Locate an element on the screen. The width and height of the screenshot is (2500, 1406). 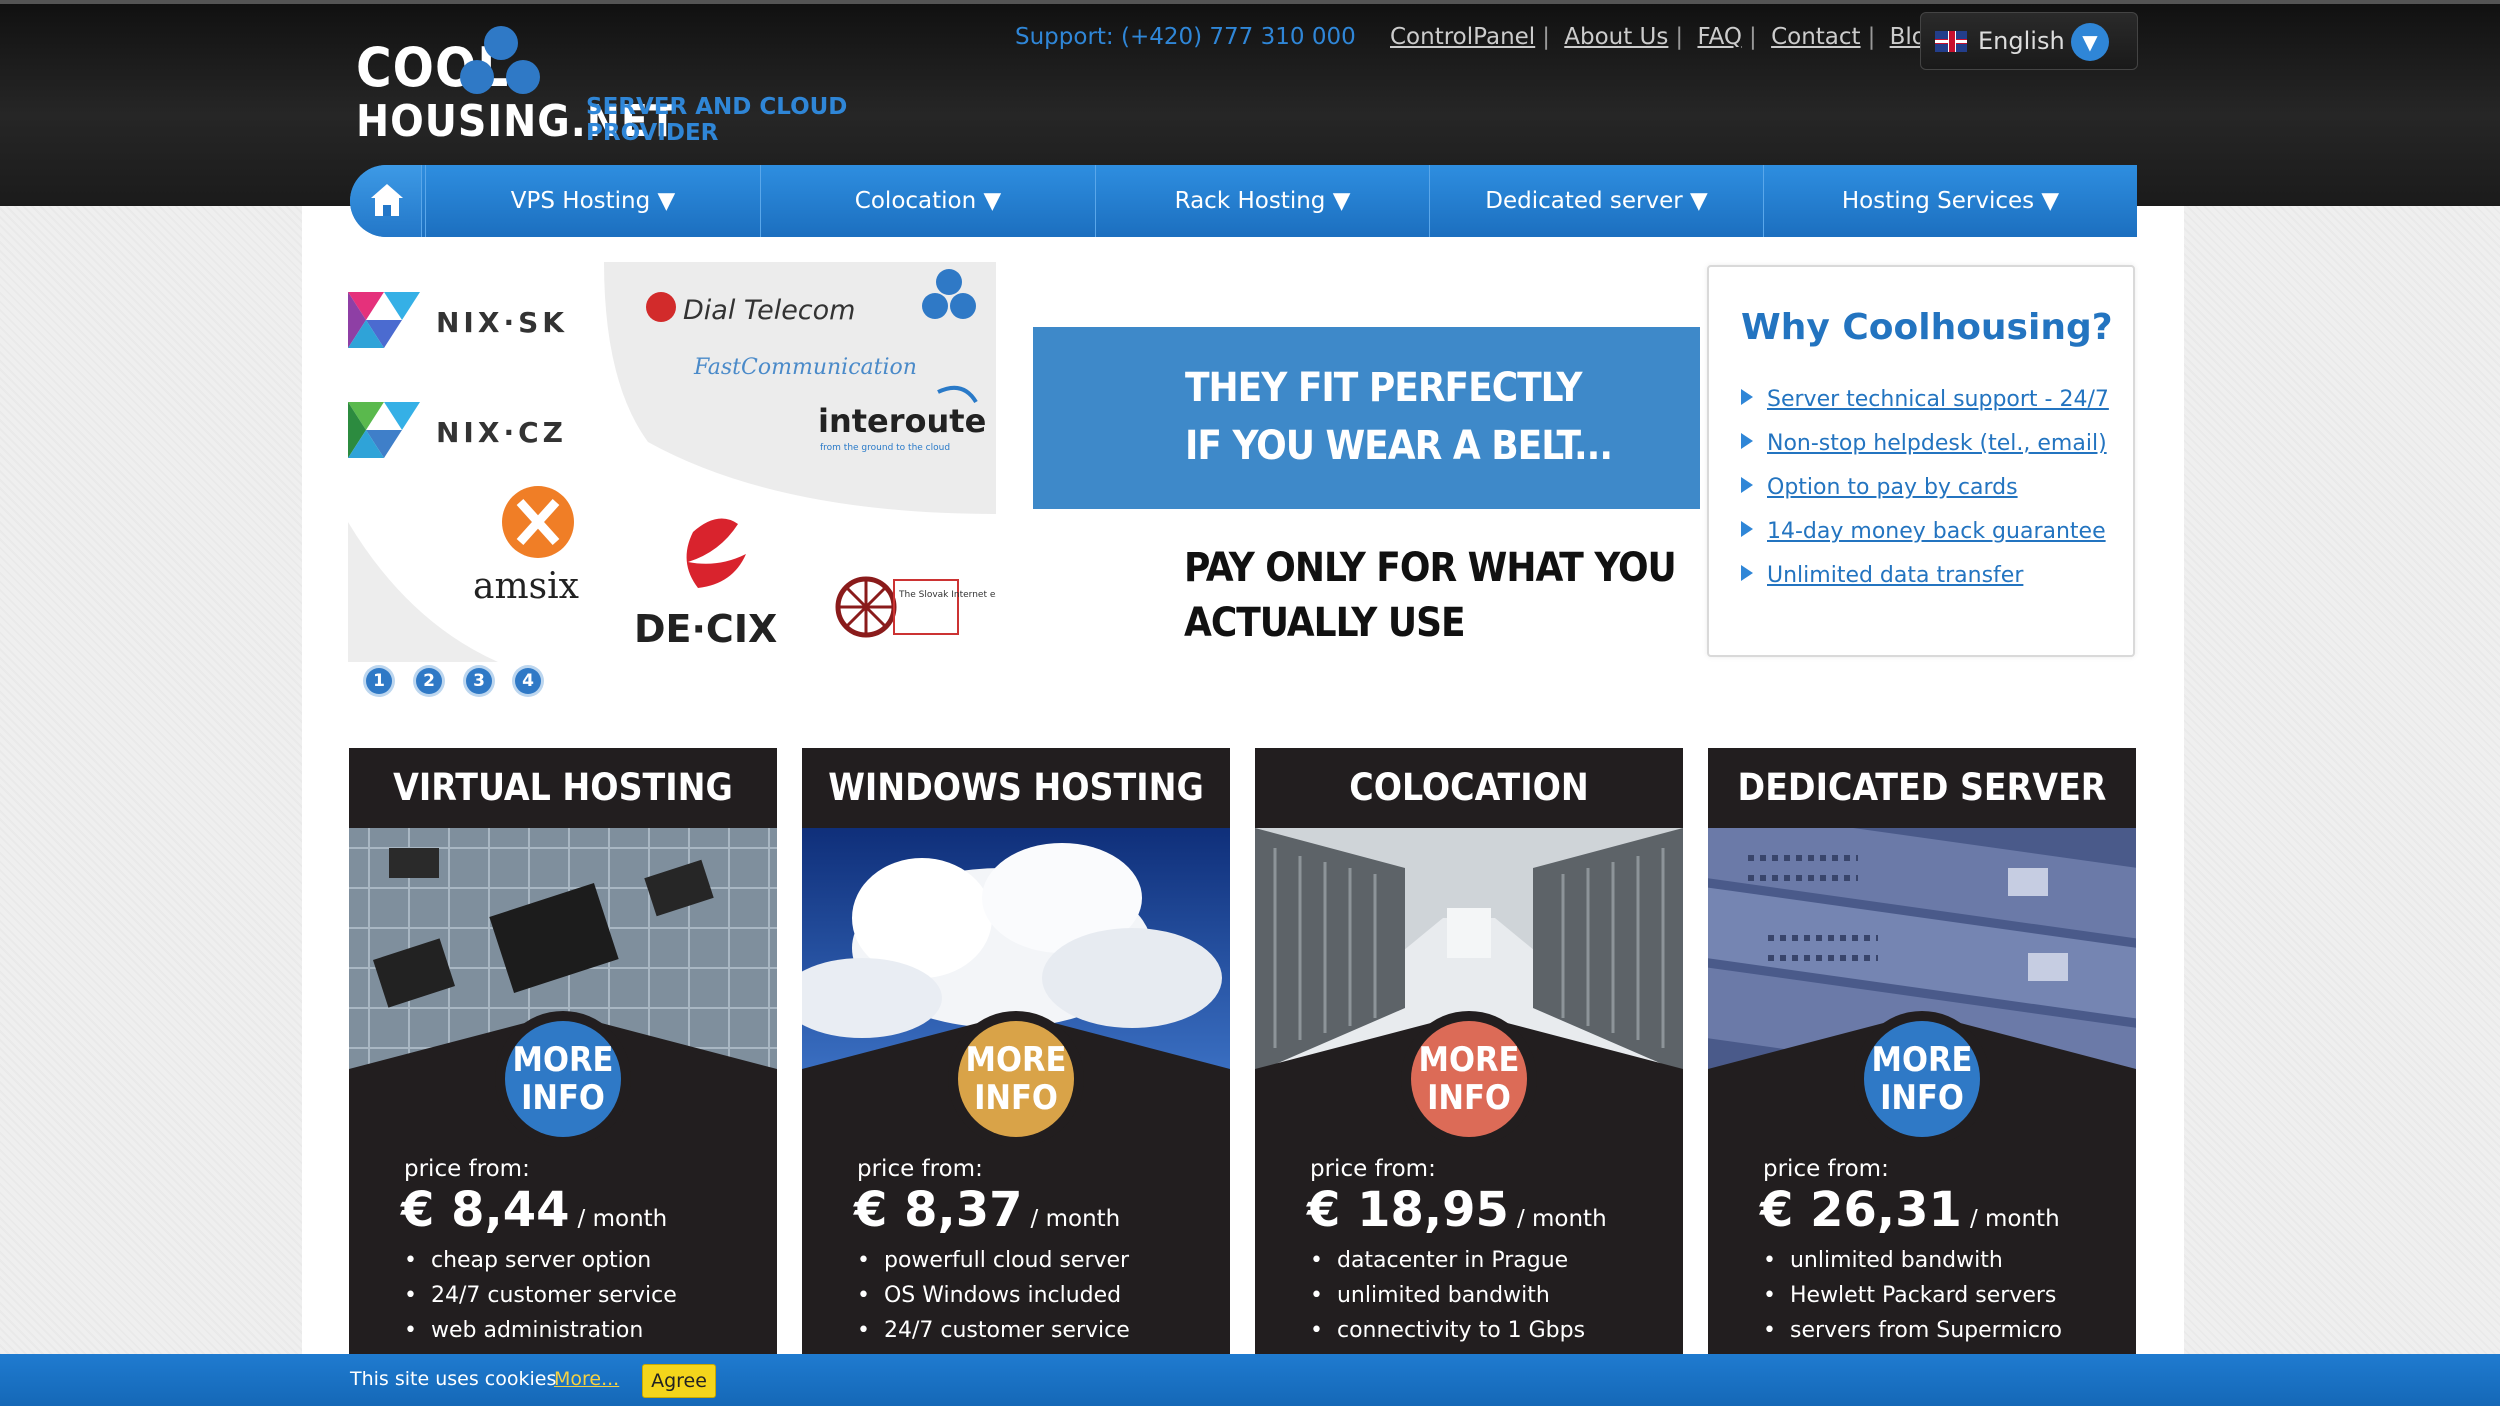
card-title: COLOCATION is located at coordinates (1469, 787).